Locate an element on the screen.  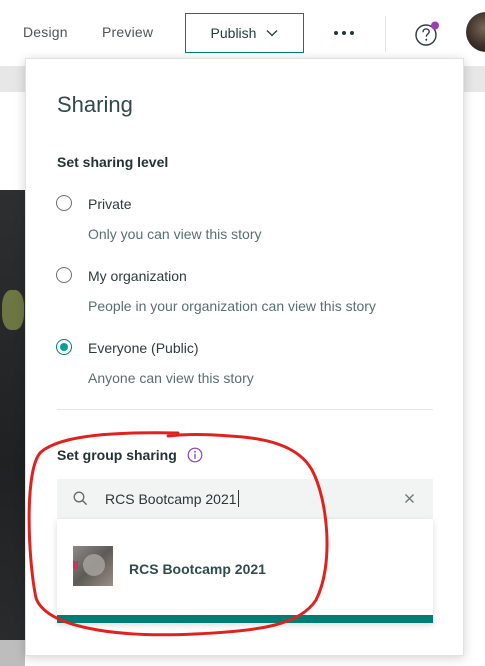
publish-button: Publish is located at coordinates (244, 33).